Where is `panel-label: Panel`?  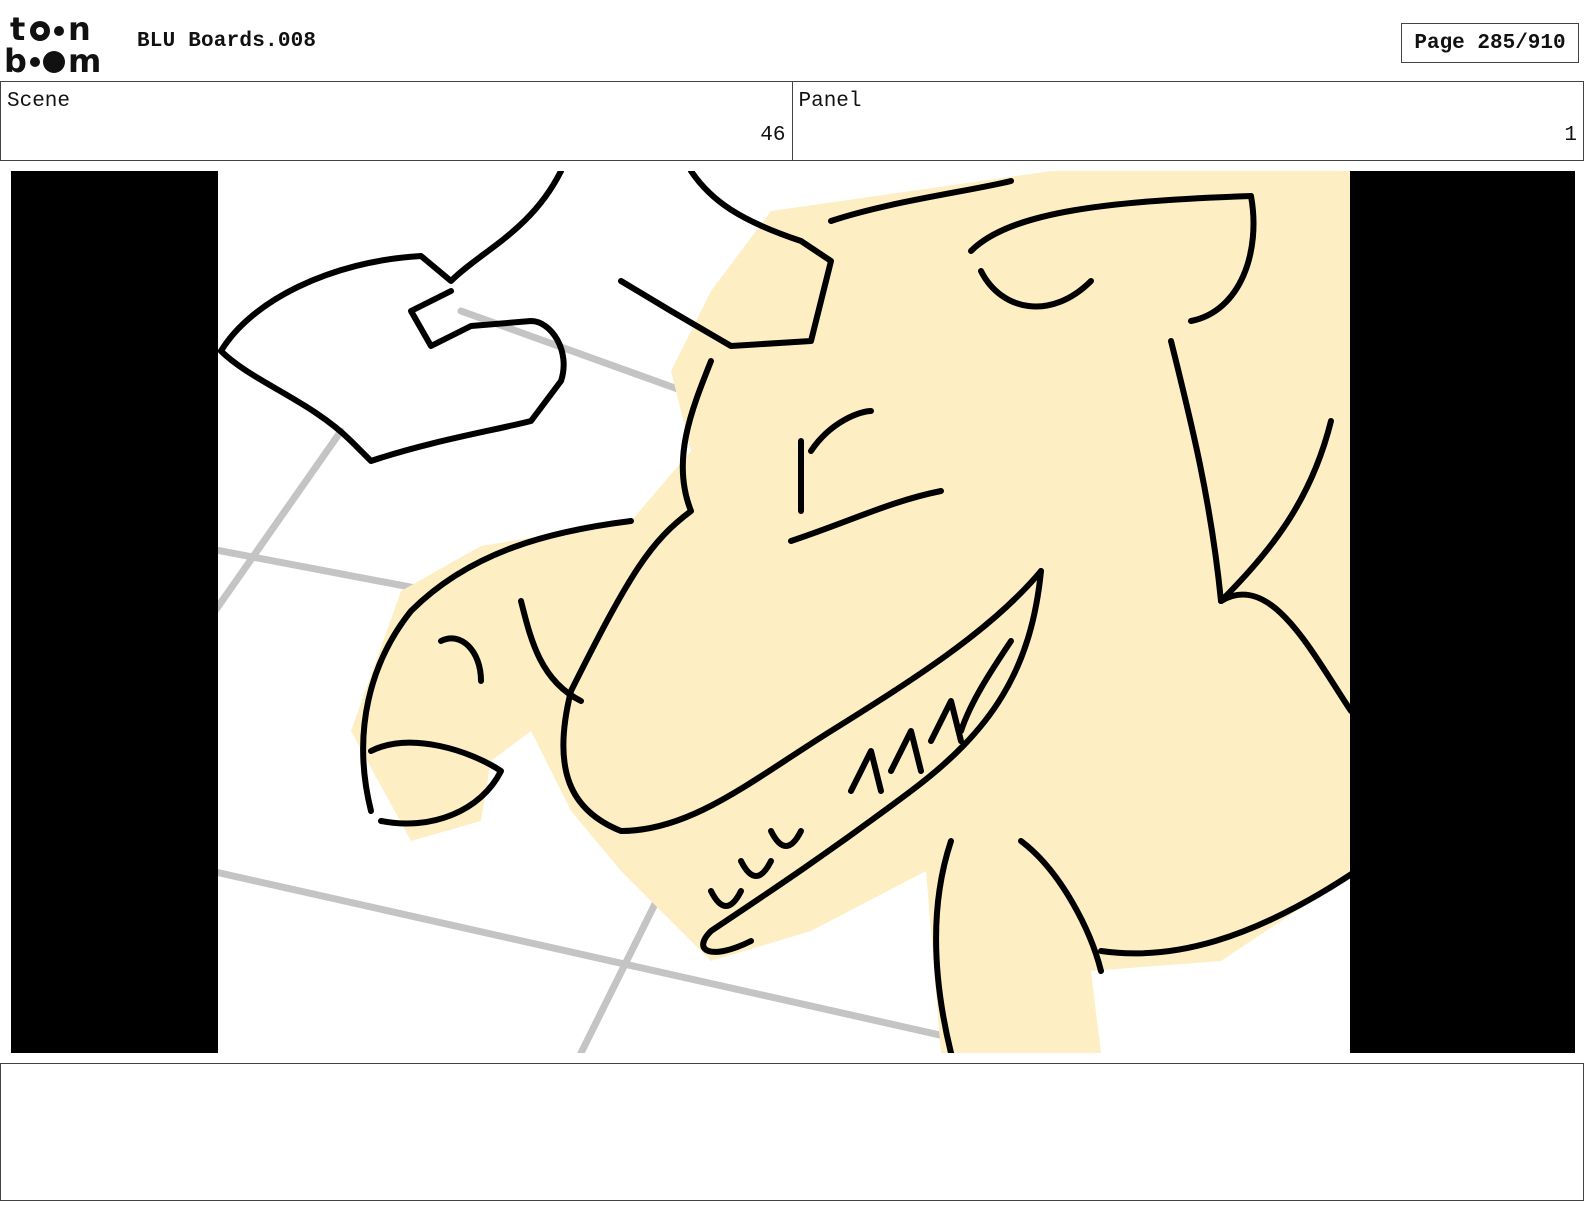
panel-label: Panel is located at coordinates (830, 101).